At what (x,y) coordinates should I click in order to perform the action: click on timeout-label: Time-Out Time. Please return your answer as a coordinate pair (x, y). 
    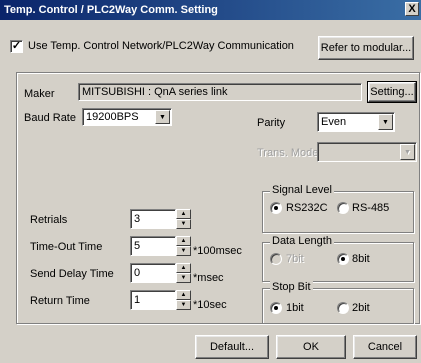
    Looking at the image, I should click on (66, 247).